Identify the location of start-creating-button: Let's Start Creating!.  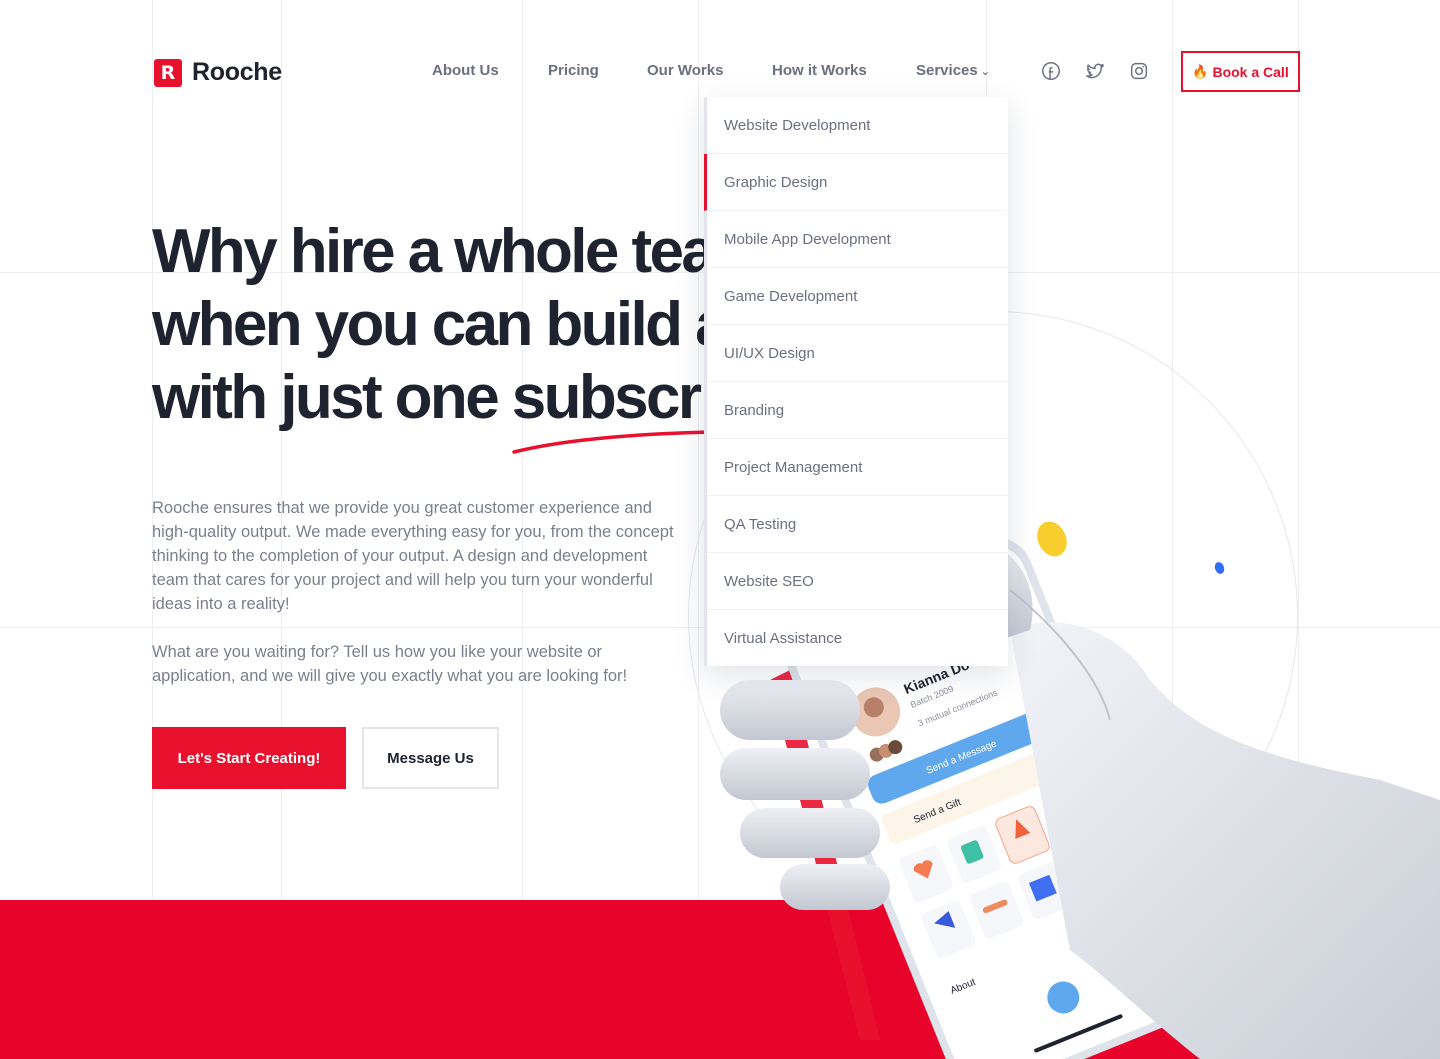
(249, 758).